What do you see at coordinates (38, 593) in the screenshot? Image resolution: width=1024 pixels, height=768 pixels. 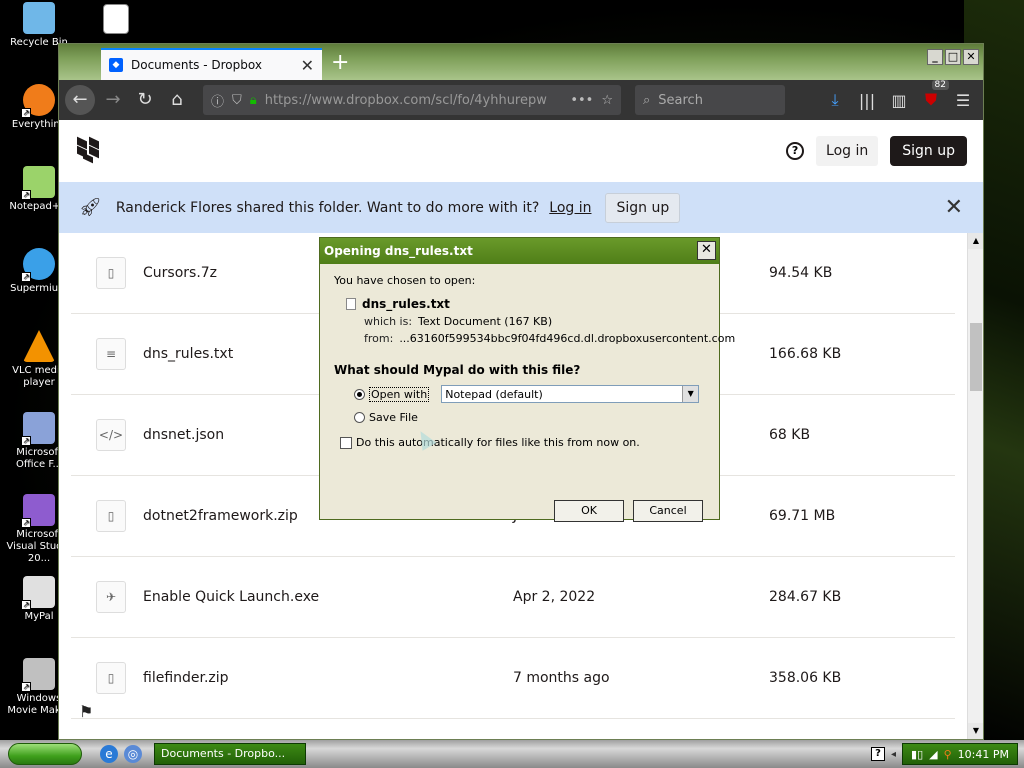 I see `mypal-icon: ↗` at bounding box center [38, 593].